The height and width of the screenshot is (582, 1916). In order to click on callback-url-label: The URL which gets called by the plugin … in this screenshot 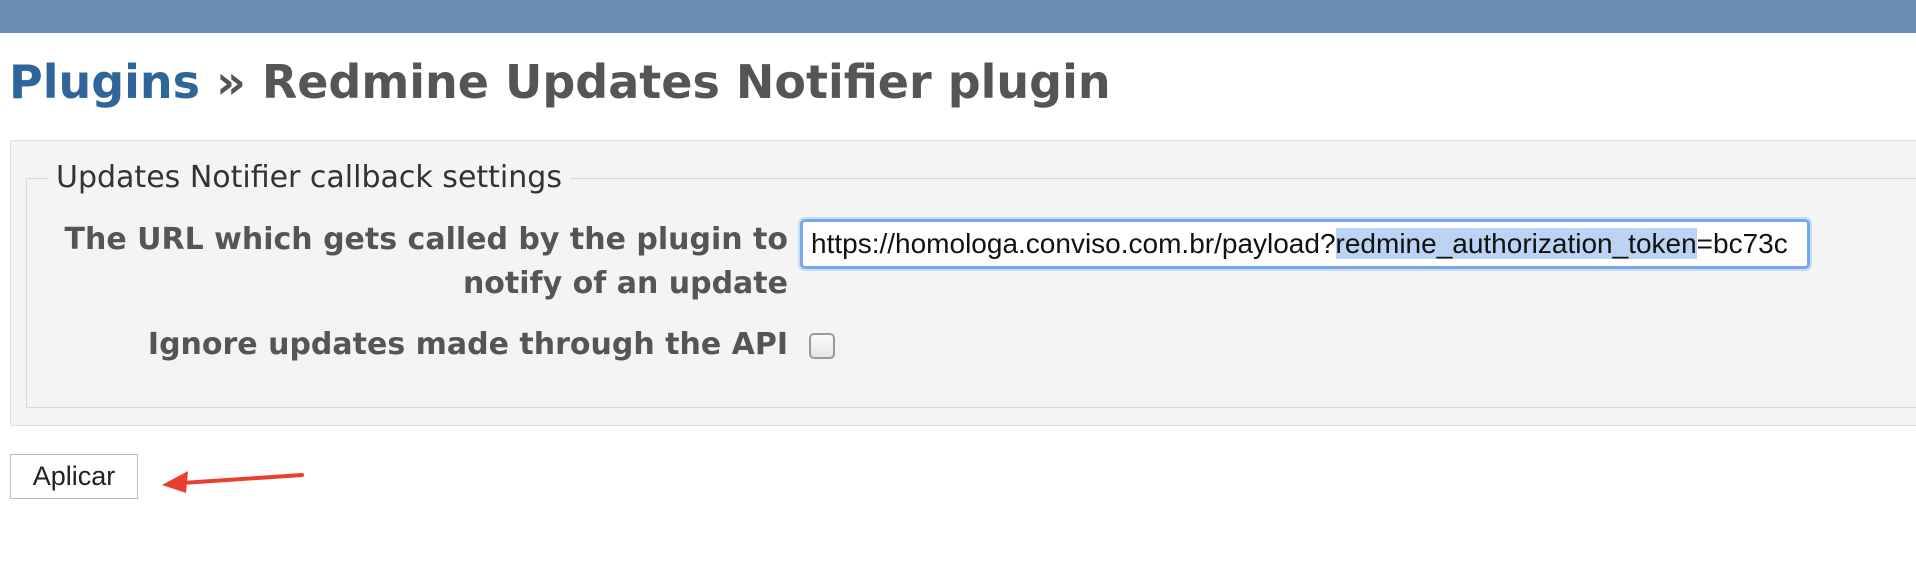, I will do `click(427, 262)`.